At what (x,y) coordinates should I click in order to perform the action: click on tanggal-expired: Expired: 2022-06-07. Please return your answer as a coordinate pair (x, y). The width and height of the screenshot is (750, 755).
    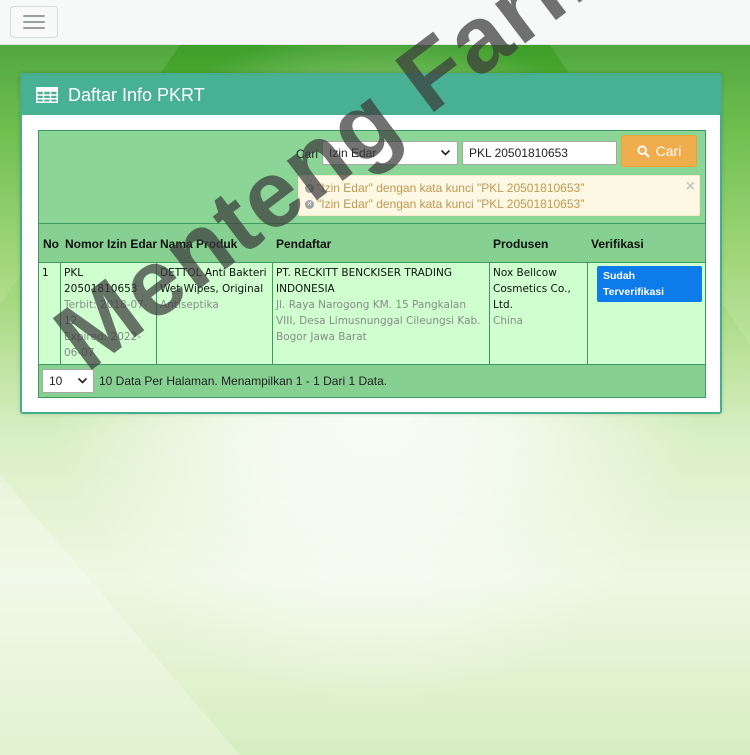
    Looking at the image, I should click on (103, 345).